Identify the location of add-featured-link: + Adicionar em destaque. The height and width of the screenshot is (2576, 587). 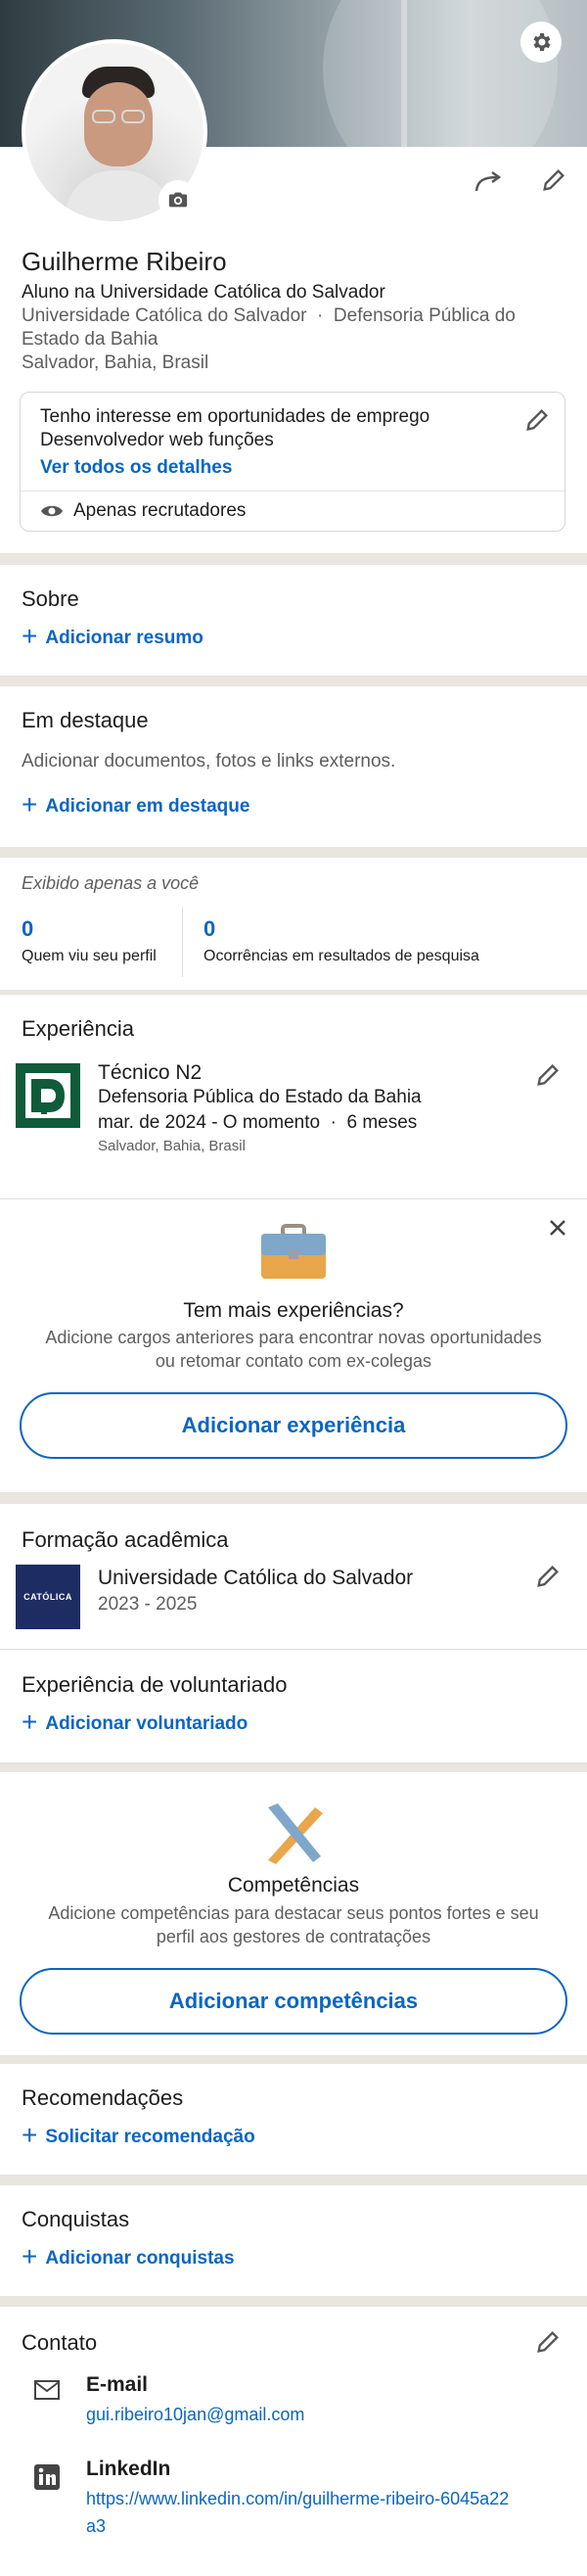
(136, 805).